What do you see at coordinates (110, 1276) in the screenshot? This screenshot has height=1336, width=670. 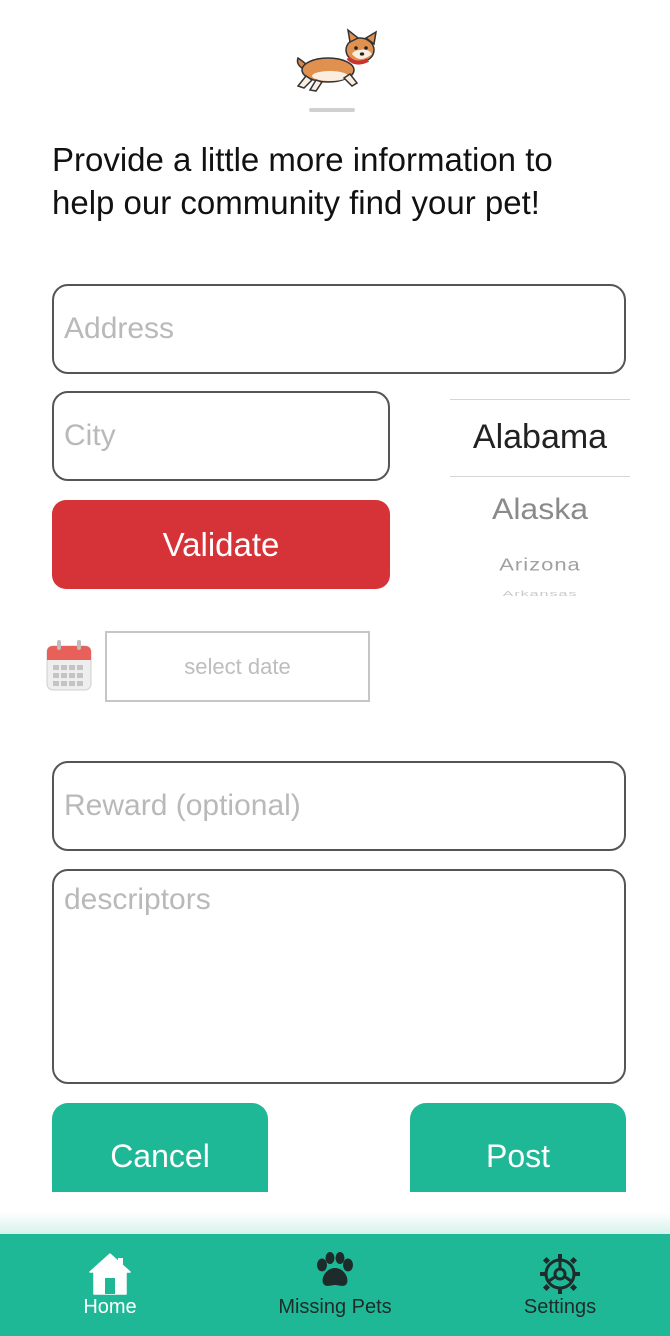 I see `home-icon` at bounding box center [110, 1276].